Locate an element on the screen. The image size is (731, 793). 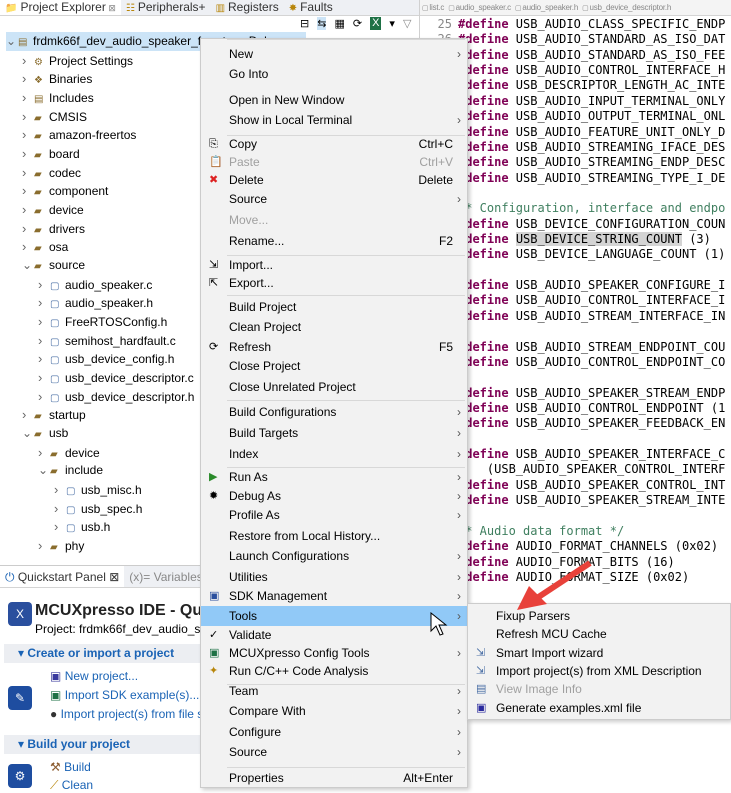
filter-icon: ▦ is located at coordinates (339, 23).